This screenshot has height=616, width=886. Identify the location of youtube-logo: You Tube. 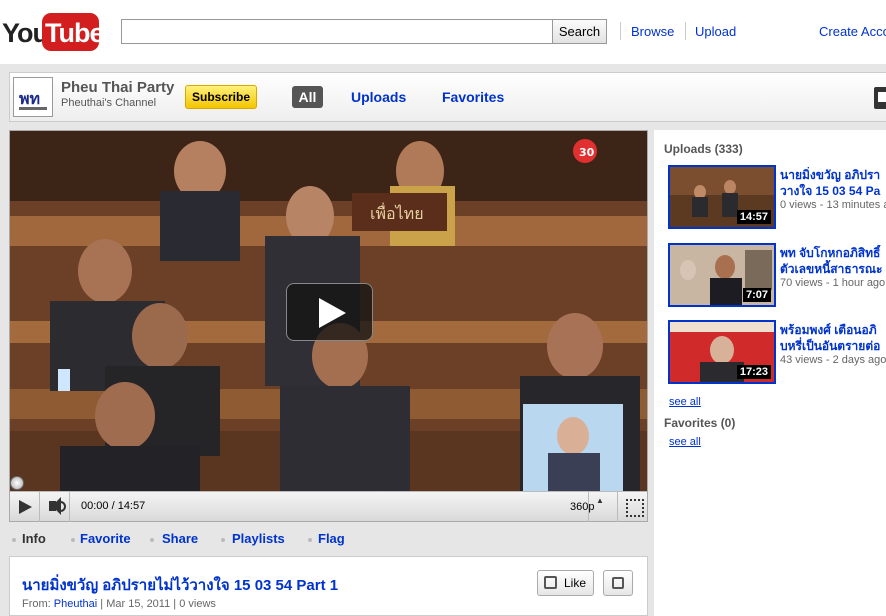
(52, 32).